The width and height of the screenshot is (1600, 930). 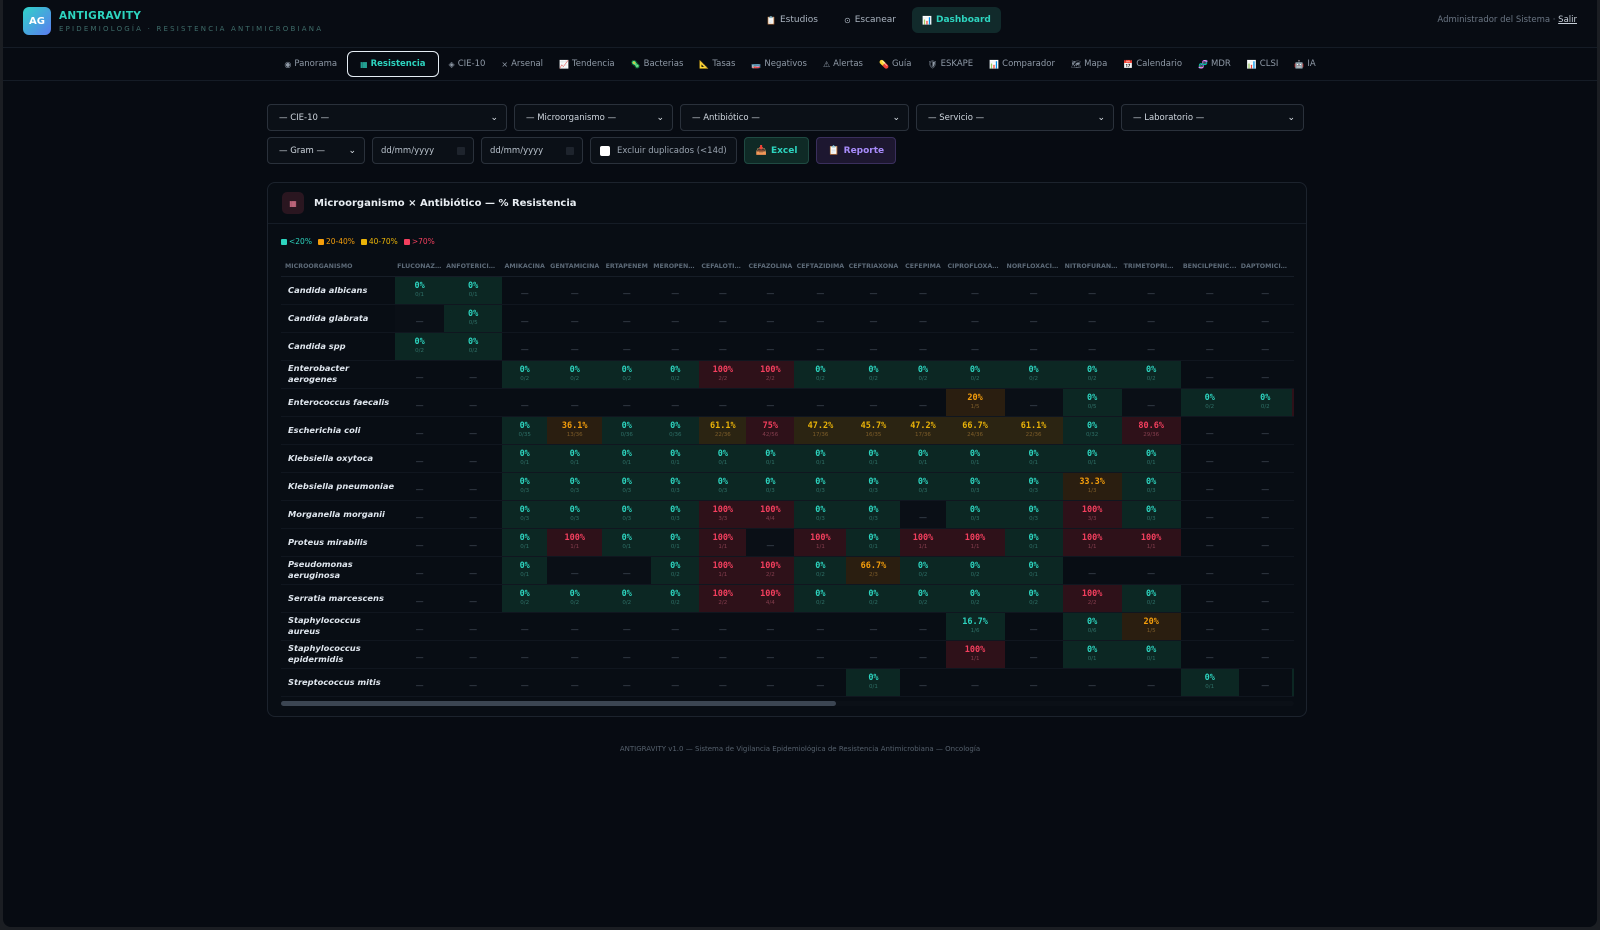 What do you see at coordinates (923, 267) in the screenshot?
I see `column-header-antibiotic: CEFEPIMA` at bounding box center [923, 267].